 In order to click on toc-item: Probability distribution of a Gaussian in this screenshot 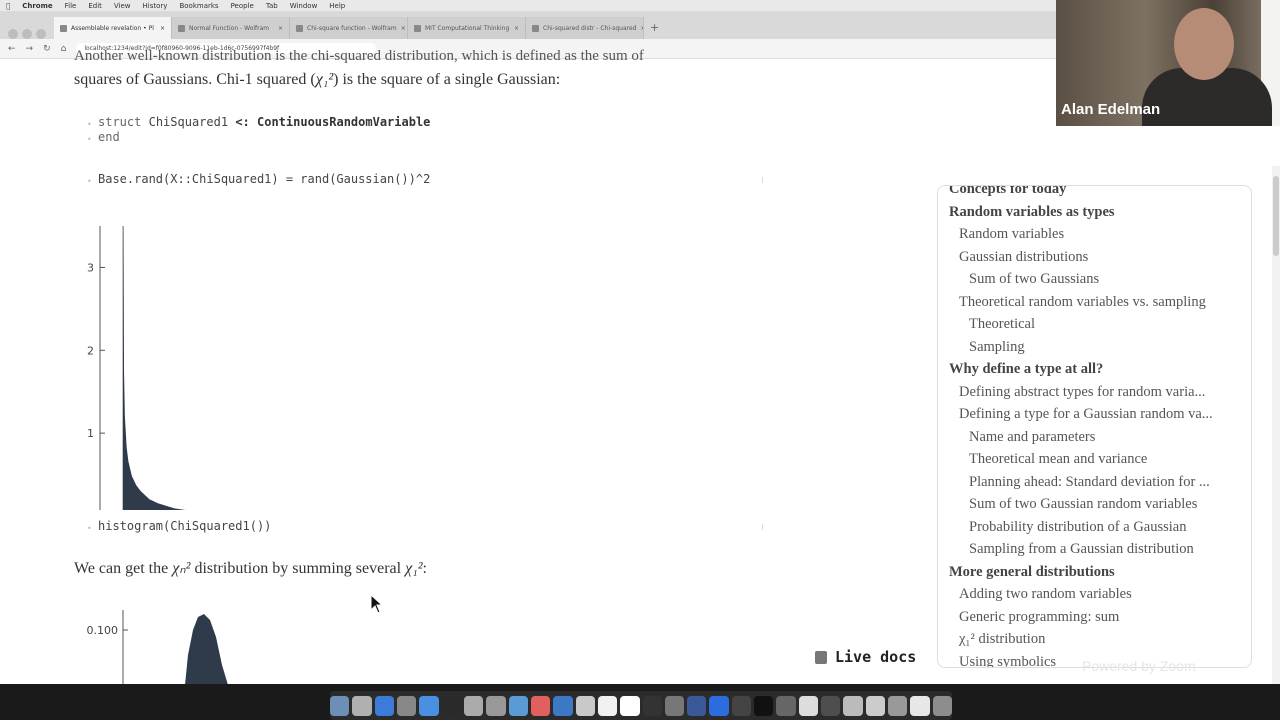, I will do `click(1094, 527)`.